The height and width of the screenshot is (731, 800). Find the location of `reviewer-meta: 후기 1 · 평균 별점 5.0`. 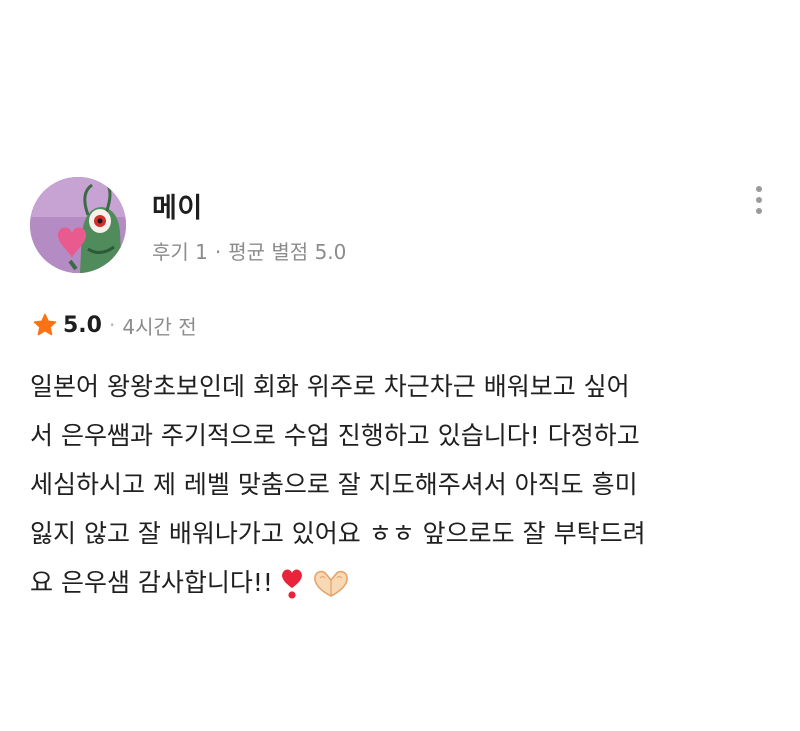

reviewer-meta: 후기 1 · 평균 별점 5.0 is located at coordinates (249, 250).